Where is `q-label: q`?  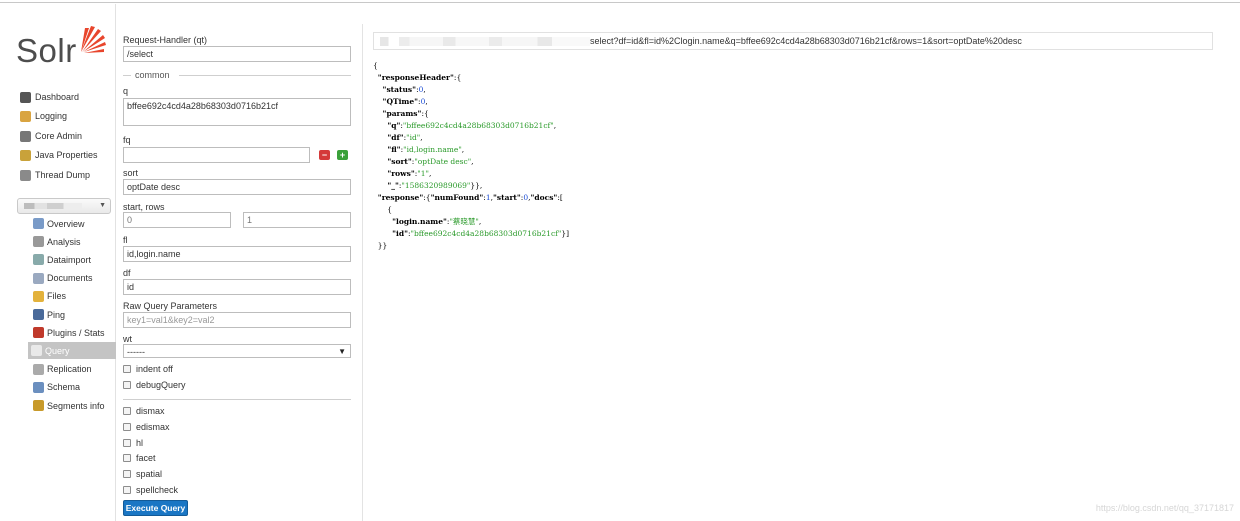 q-label: q is located at coordinates (126, 91).